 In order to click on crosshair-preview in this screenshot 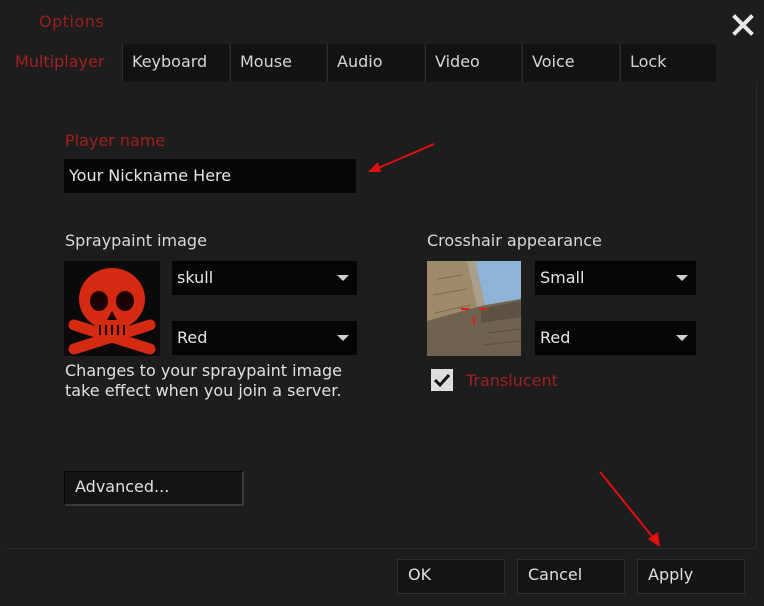, I will do `click(474, 308)`.